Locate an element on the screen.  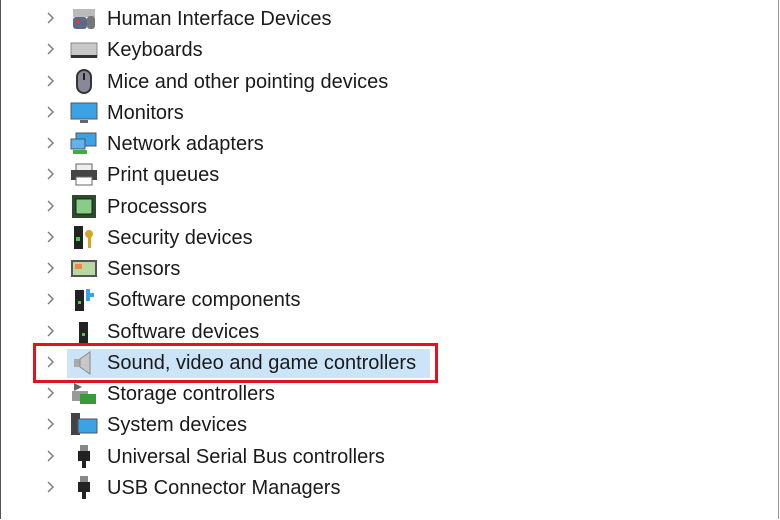
storage-controller-icon is located at coordinates (84, 393).